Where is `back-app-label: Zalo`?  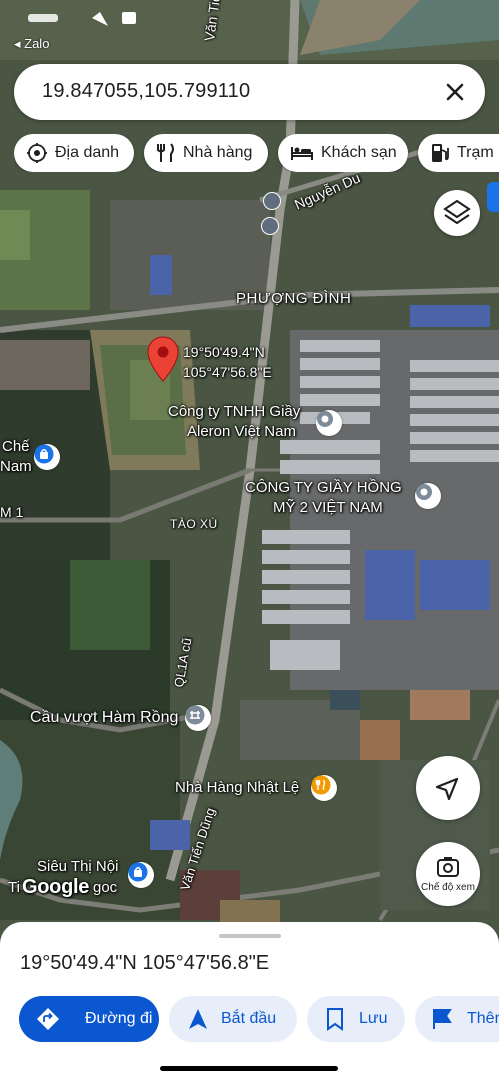 back-app-label: Zalo is located at coordinates (37, 43).